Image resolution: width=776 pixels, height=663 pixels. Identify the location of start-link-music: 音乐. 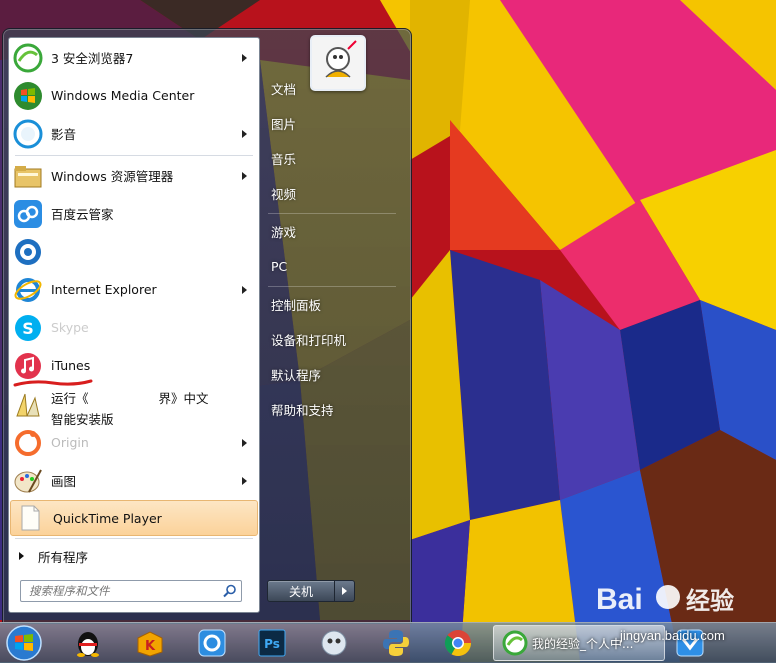
(331, 158).